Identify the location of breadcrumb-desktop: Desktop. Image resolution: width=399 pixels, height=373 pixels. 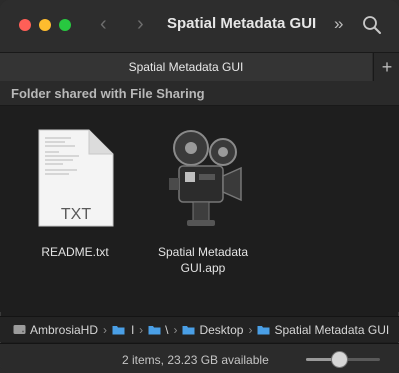
(212, 330).